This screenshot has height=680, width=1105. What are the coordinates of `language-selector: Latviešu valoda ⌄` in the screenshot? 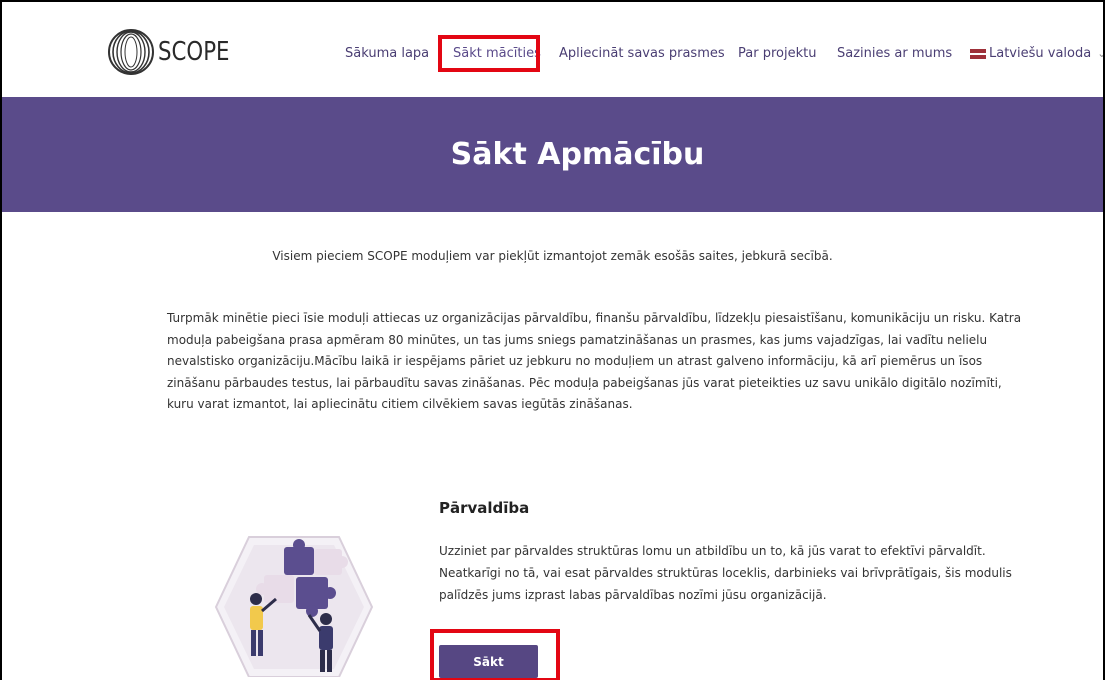 It's located at (1036, 53).